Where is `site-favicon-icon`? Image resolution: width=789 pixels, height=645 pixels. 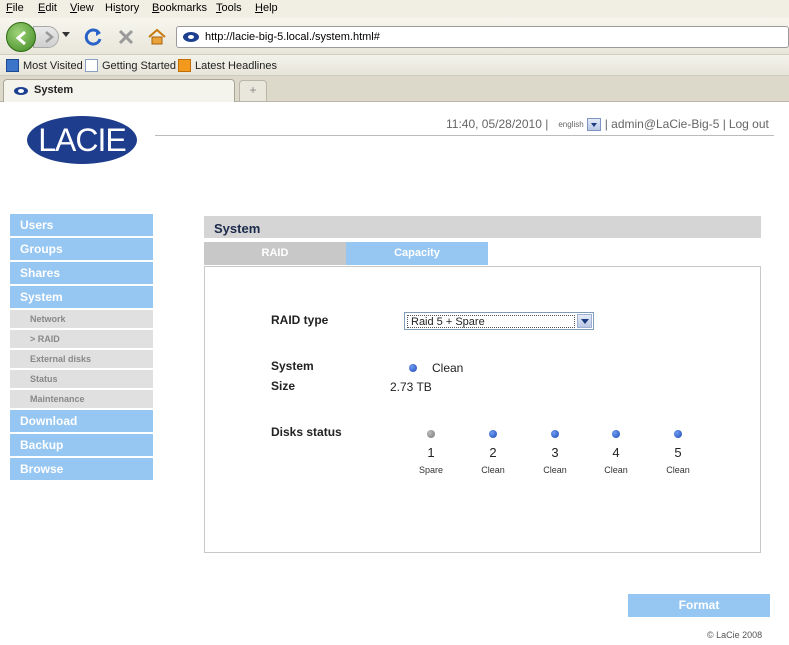 site-favicon-icon is located at coordinates (191, 37).